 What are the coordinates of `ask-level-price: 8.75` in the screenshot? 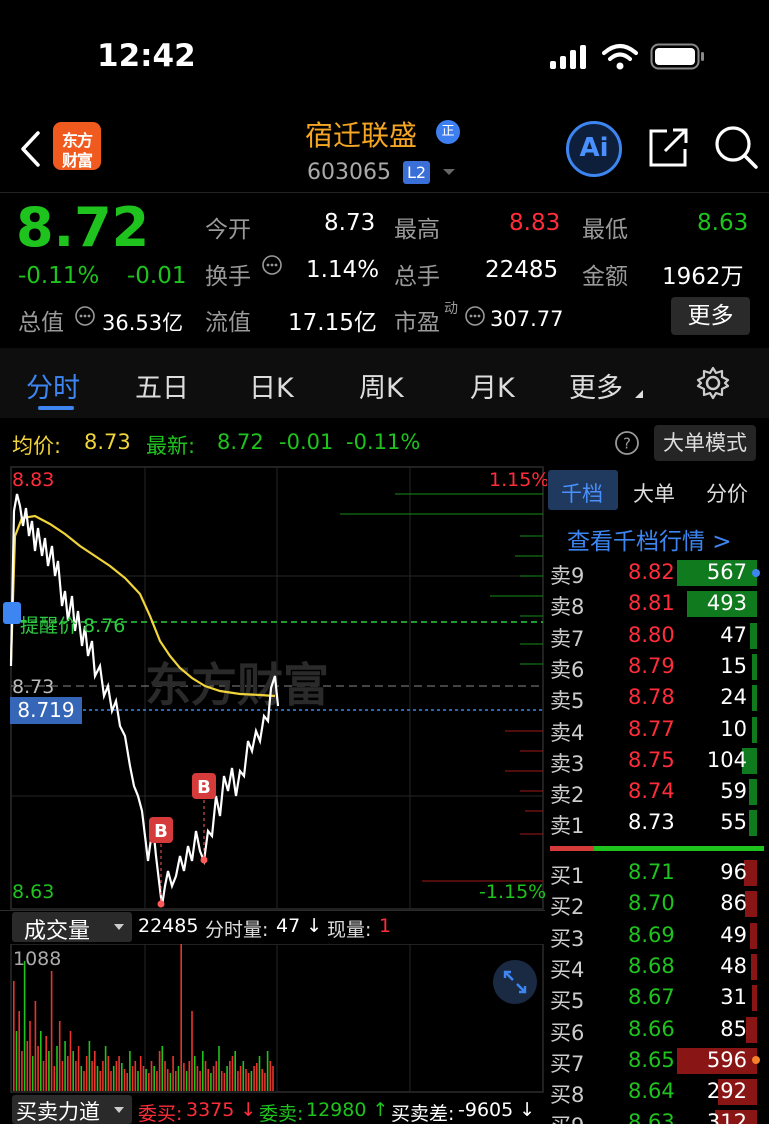 It's located at (651, 759).